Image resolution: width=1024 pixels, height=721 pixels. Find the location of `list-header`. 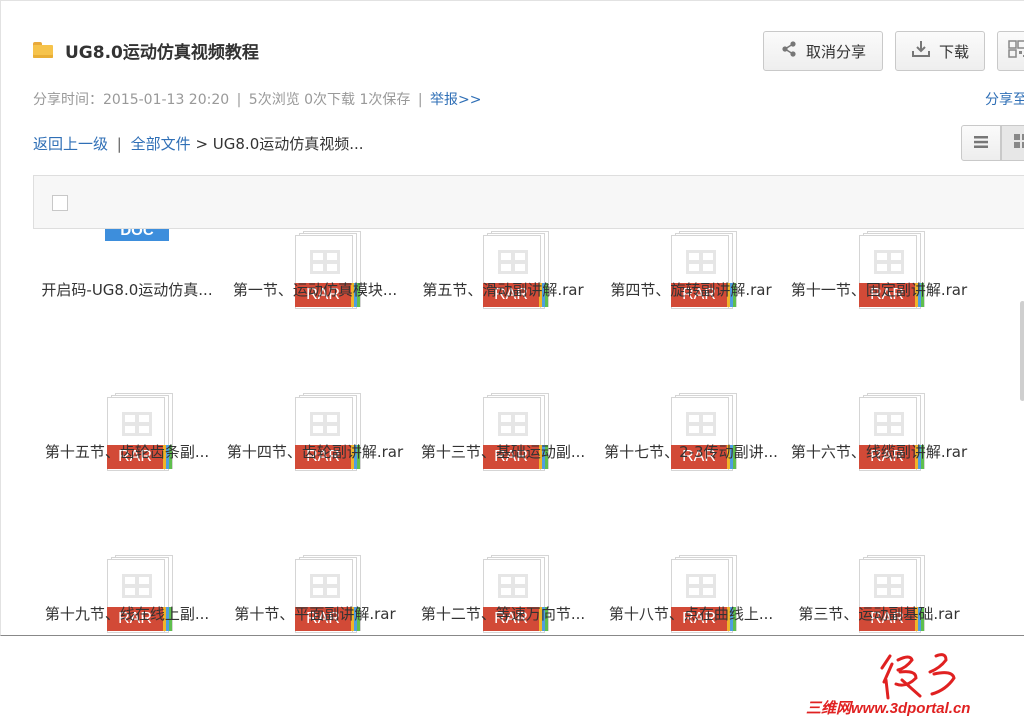

list-header is located at coordinates (528, 202).